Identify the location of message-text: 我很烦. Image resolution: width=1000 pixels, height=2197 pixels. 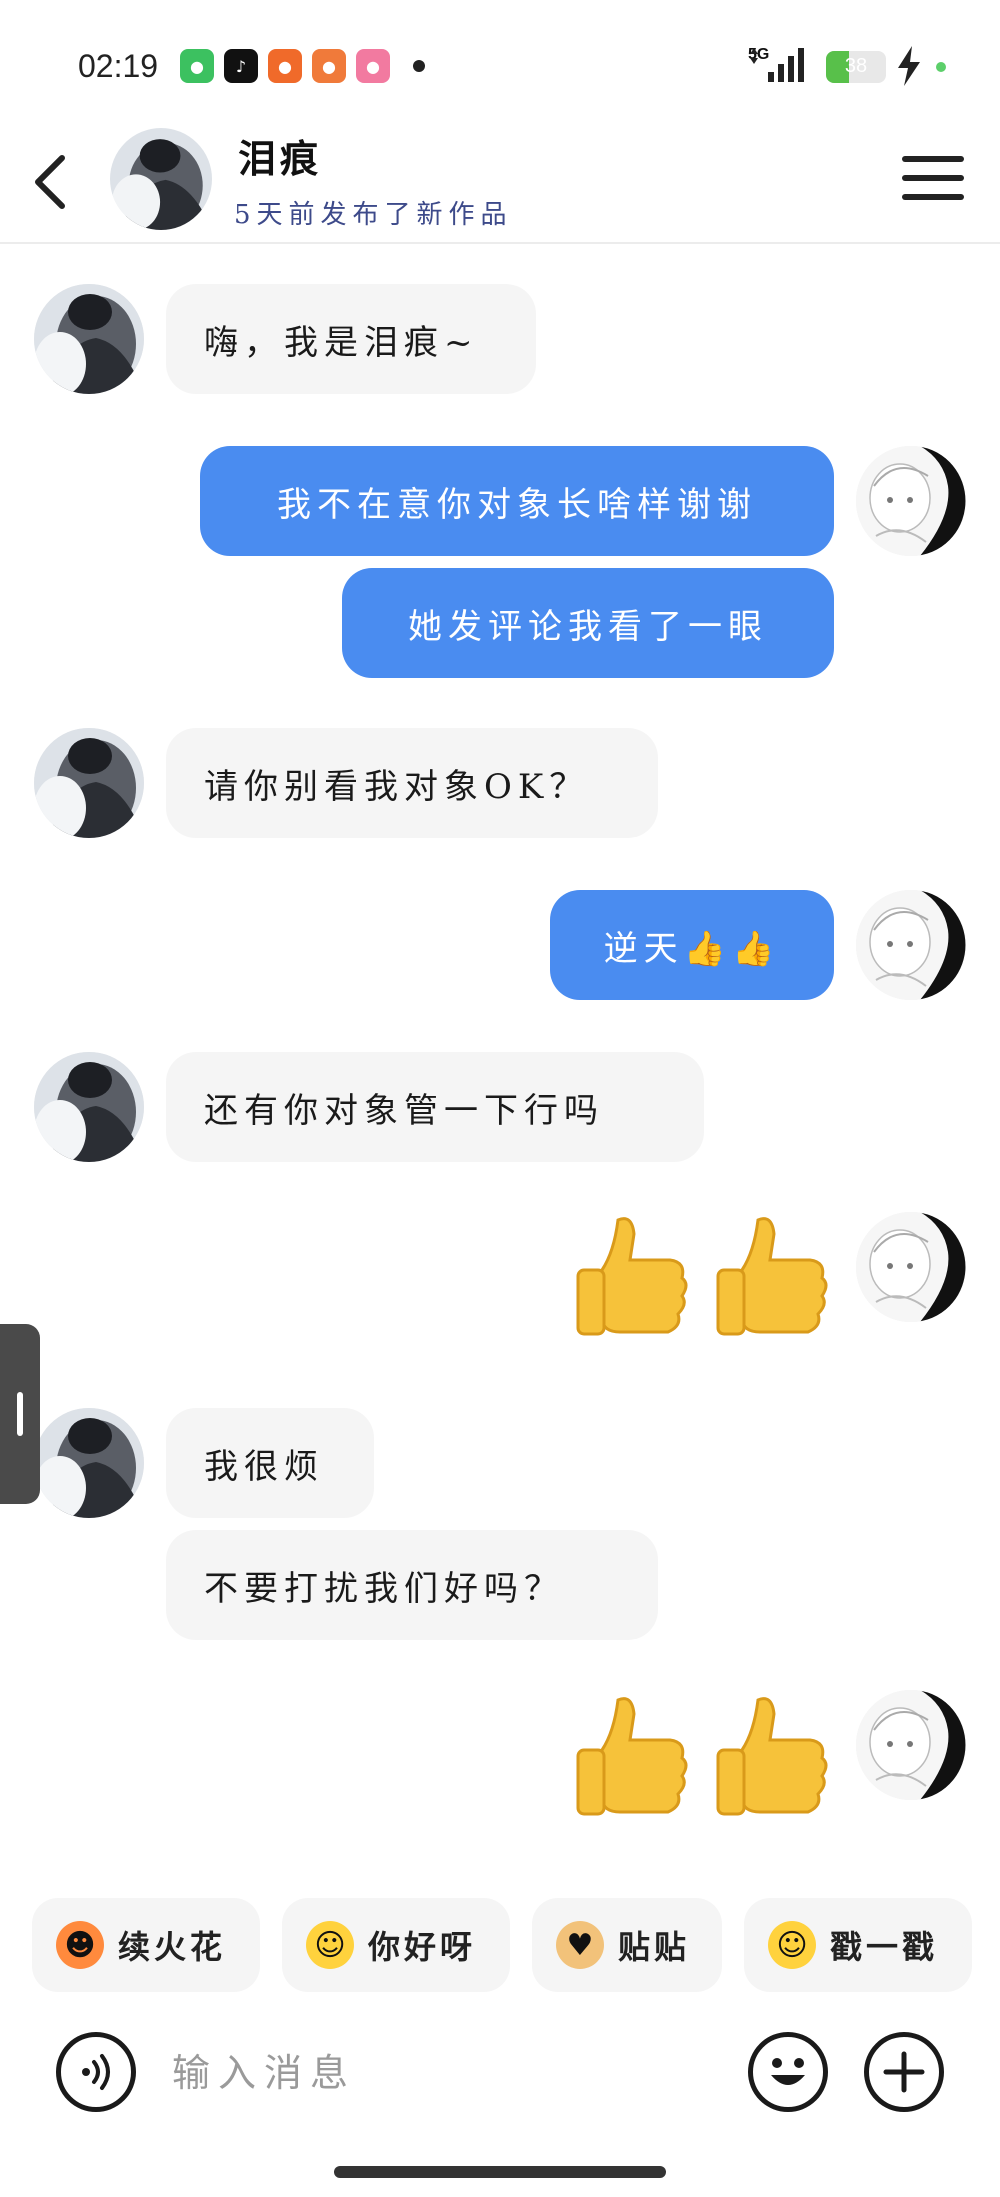
(264, 1466).